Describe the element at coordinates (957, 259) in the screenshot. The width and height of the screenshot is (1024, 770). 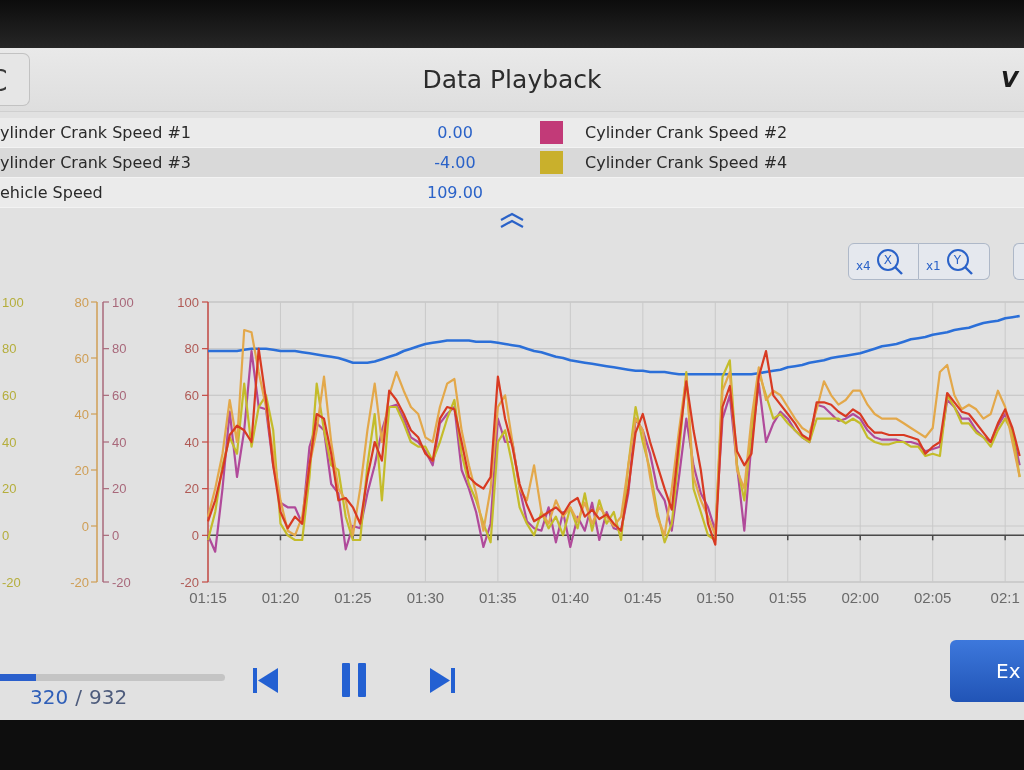
I see `axis-letter: Y` at that location.